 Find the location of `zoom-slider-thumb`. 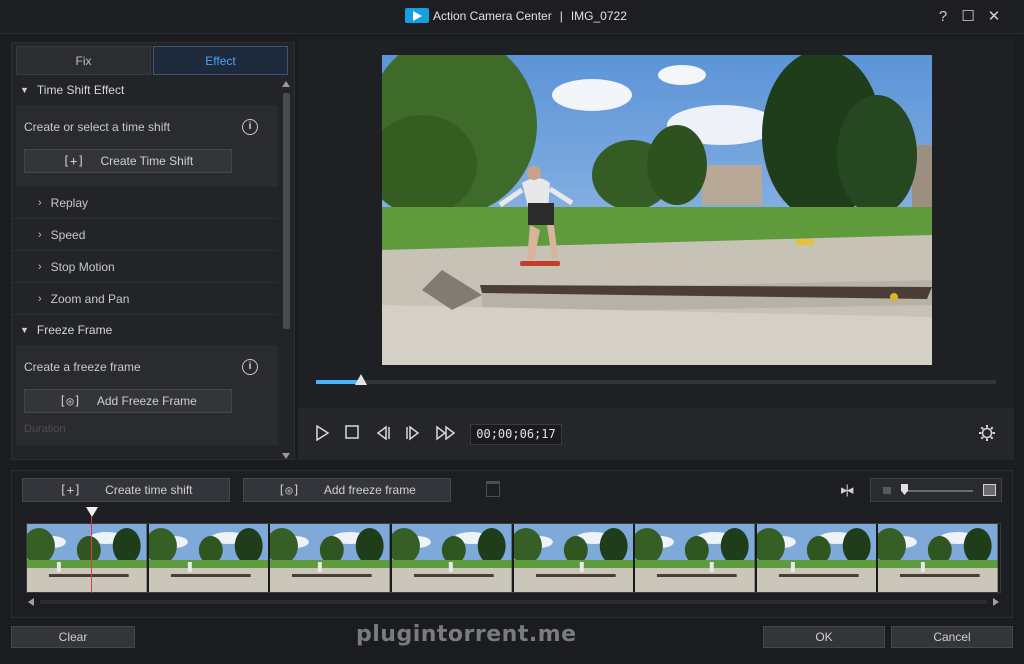

zoom-slider-thumb is located at coordinates (904, 489).